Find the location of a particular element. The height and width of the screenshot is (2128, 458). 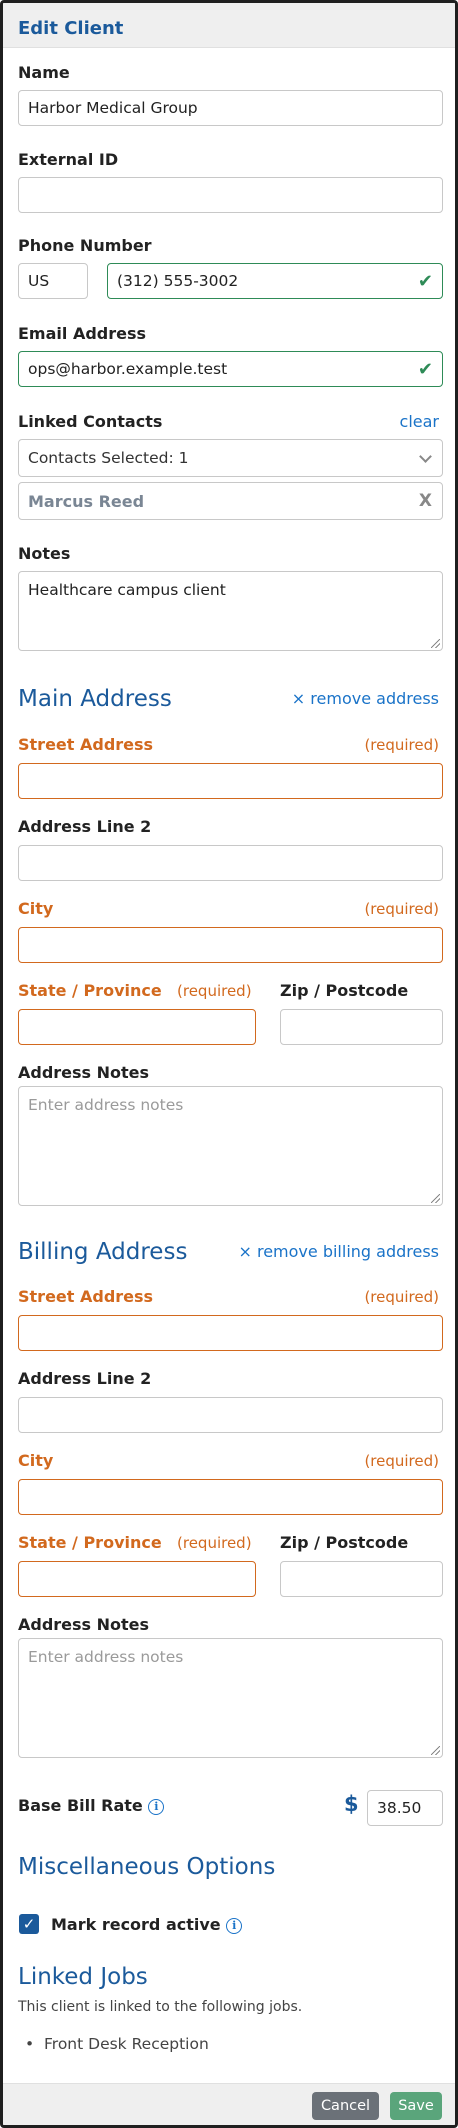

main-notes-textarea: Enter address notes is located at coordinates (230, 1146).